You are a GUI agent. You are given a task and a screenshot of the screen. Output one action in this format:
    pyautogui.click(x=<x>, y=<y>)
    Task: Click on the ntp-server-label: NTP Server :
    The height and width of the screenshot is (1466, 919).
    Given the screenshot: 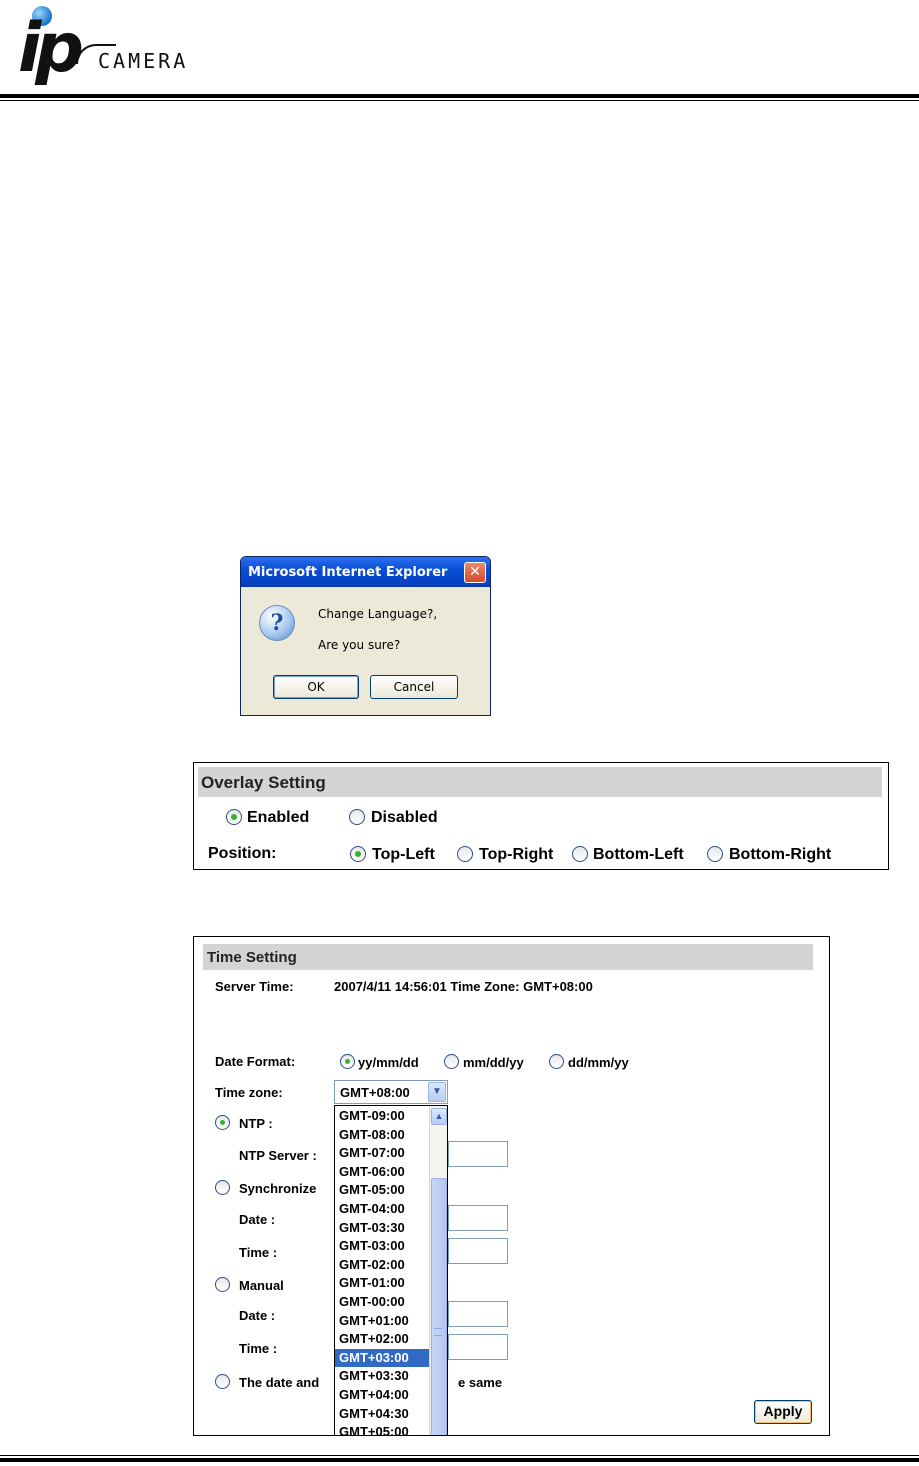 What is the action you would take?
    pyautogui.click(x=278, y=1155)
    